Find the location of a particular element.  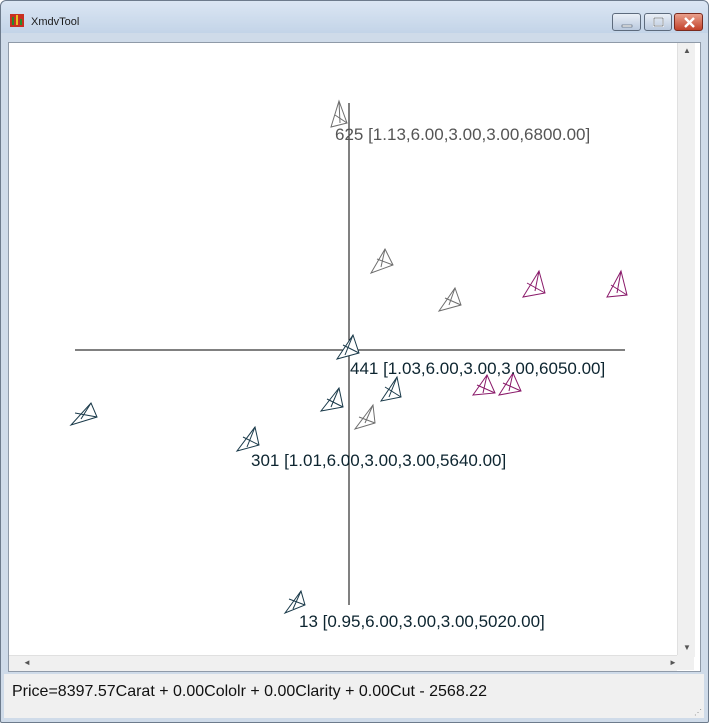

app-icon is located at coordinates (17, 20).